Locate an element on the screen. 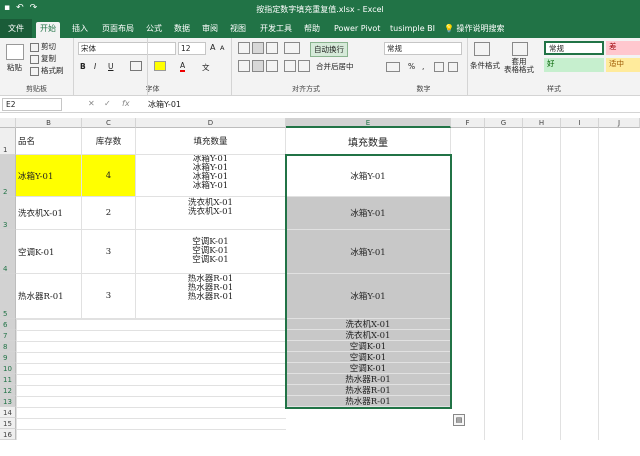 This screenshot has width=640, height=456. cell-e1: 填充数量 is located at coordinates (368, 141).